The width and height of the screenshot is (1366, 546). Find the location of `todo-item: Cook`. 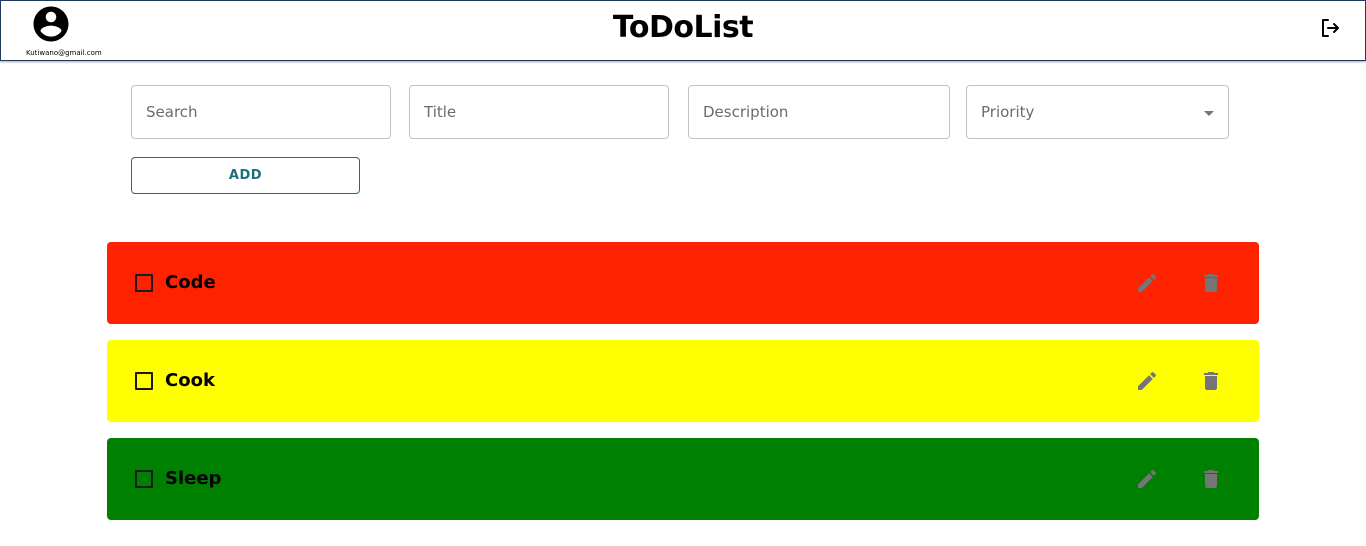

todo-item: Cook is located at coordinates (683, 381).